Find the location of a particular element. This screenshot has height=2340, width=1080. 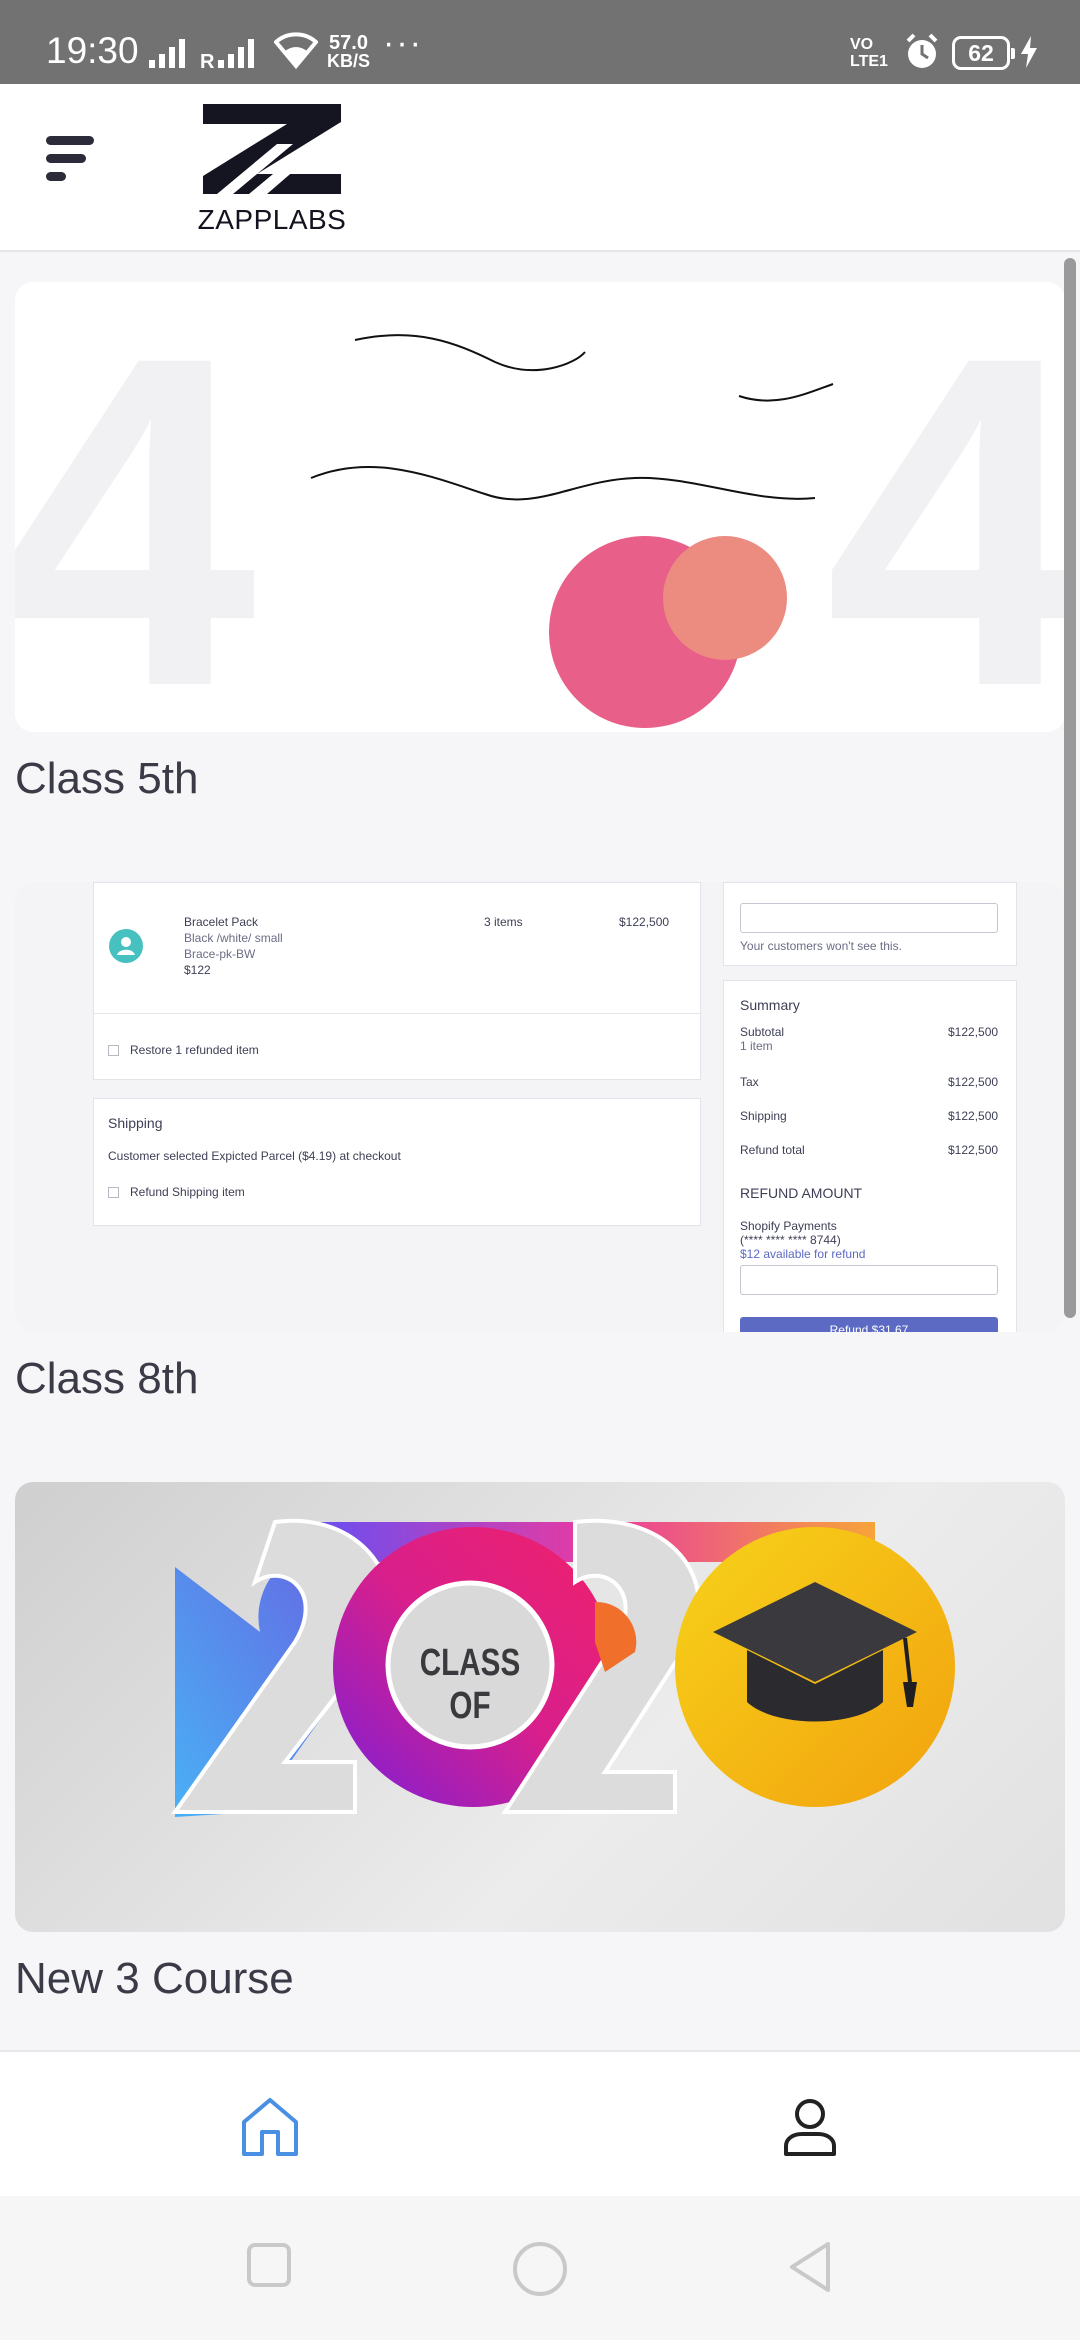

recents-icon is located at coordinates (269, 2265).